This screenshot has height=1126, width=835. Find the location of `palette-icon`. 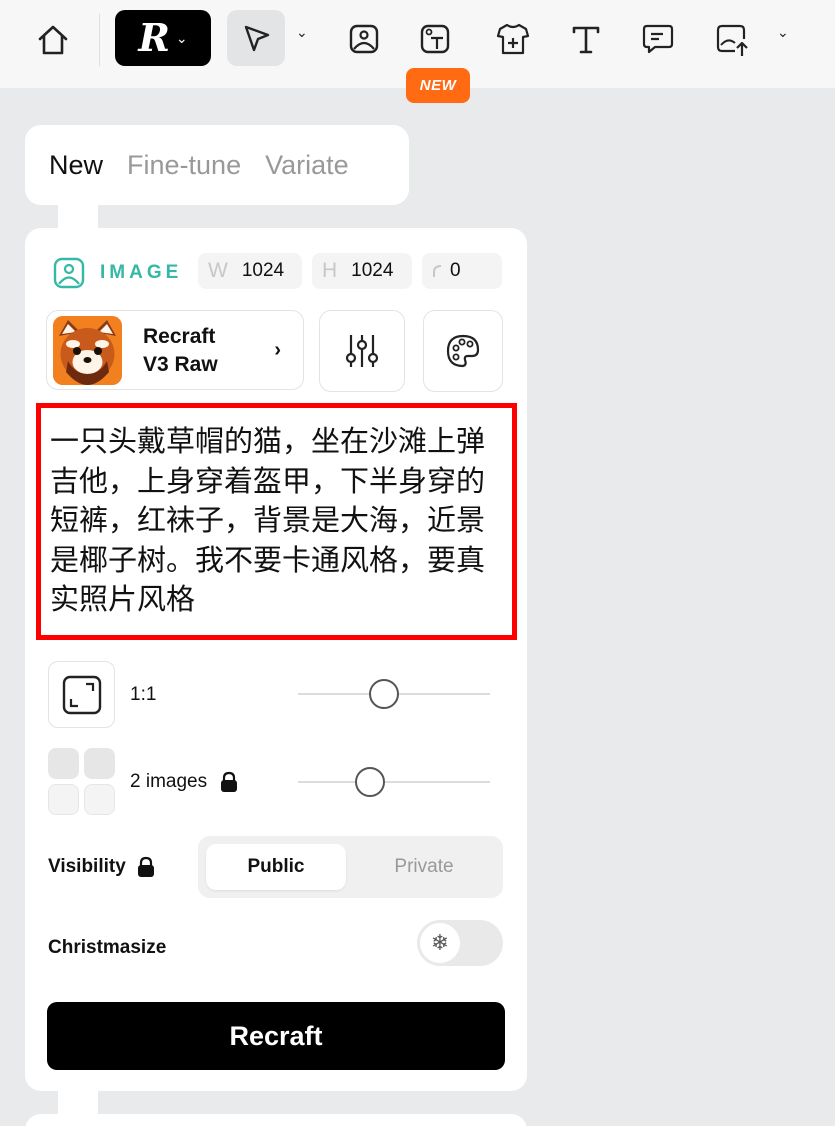

palette-icon is located at coordinates (463, 351).